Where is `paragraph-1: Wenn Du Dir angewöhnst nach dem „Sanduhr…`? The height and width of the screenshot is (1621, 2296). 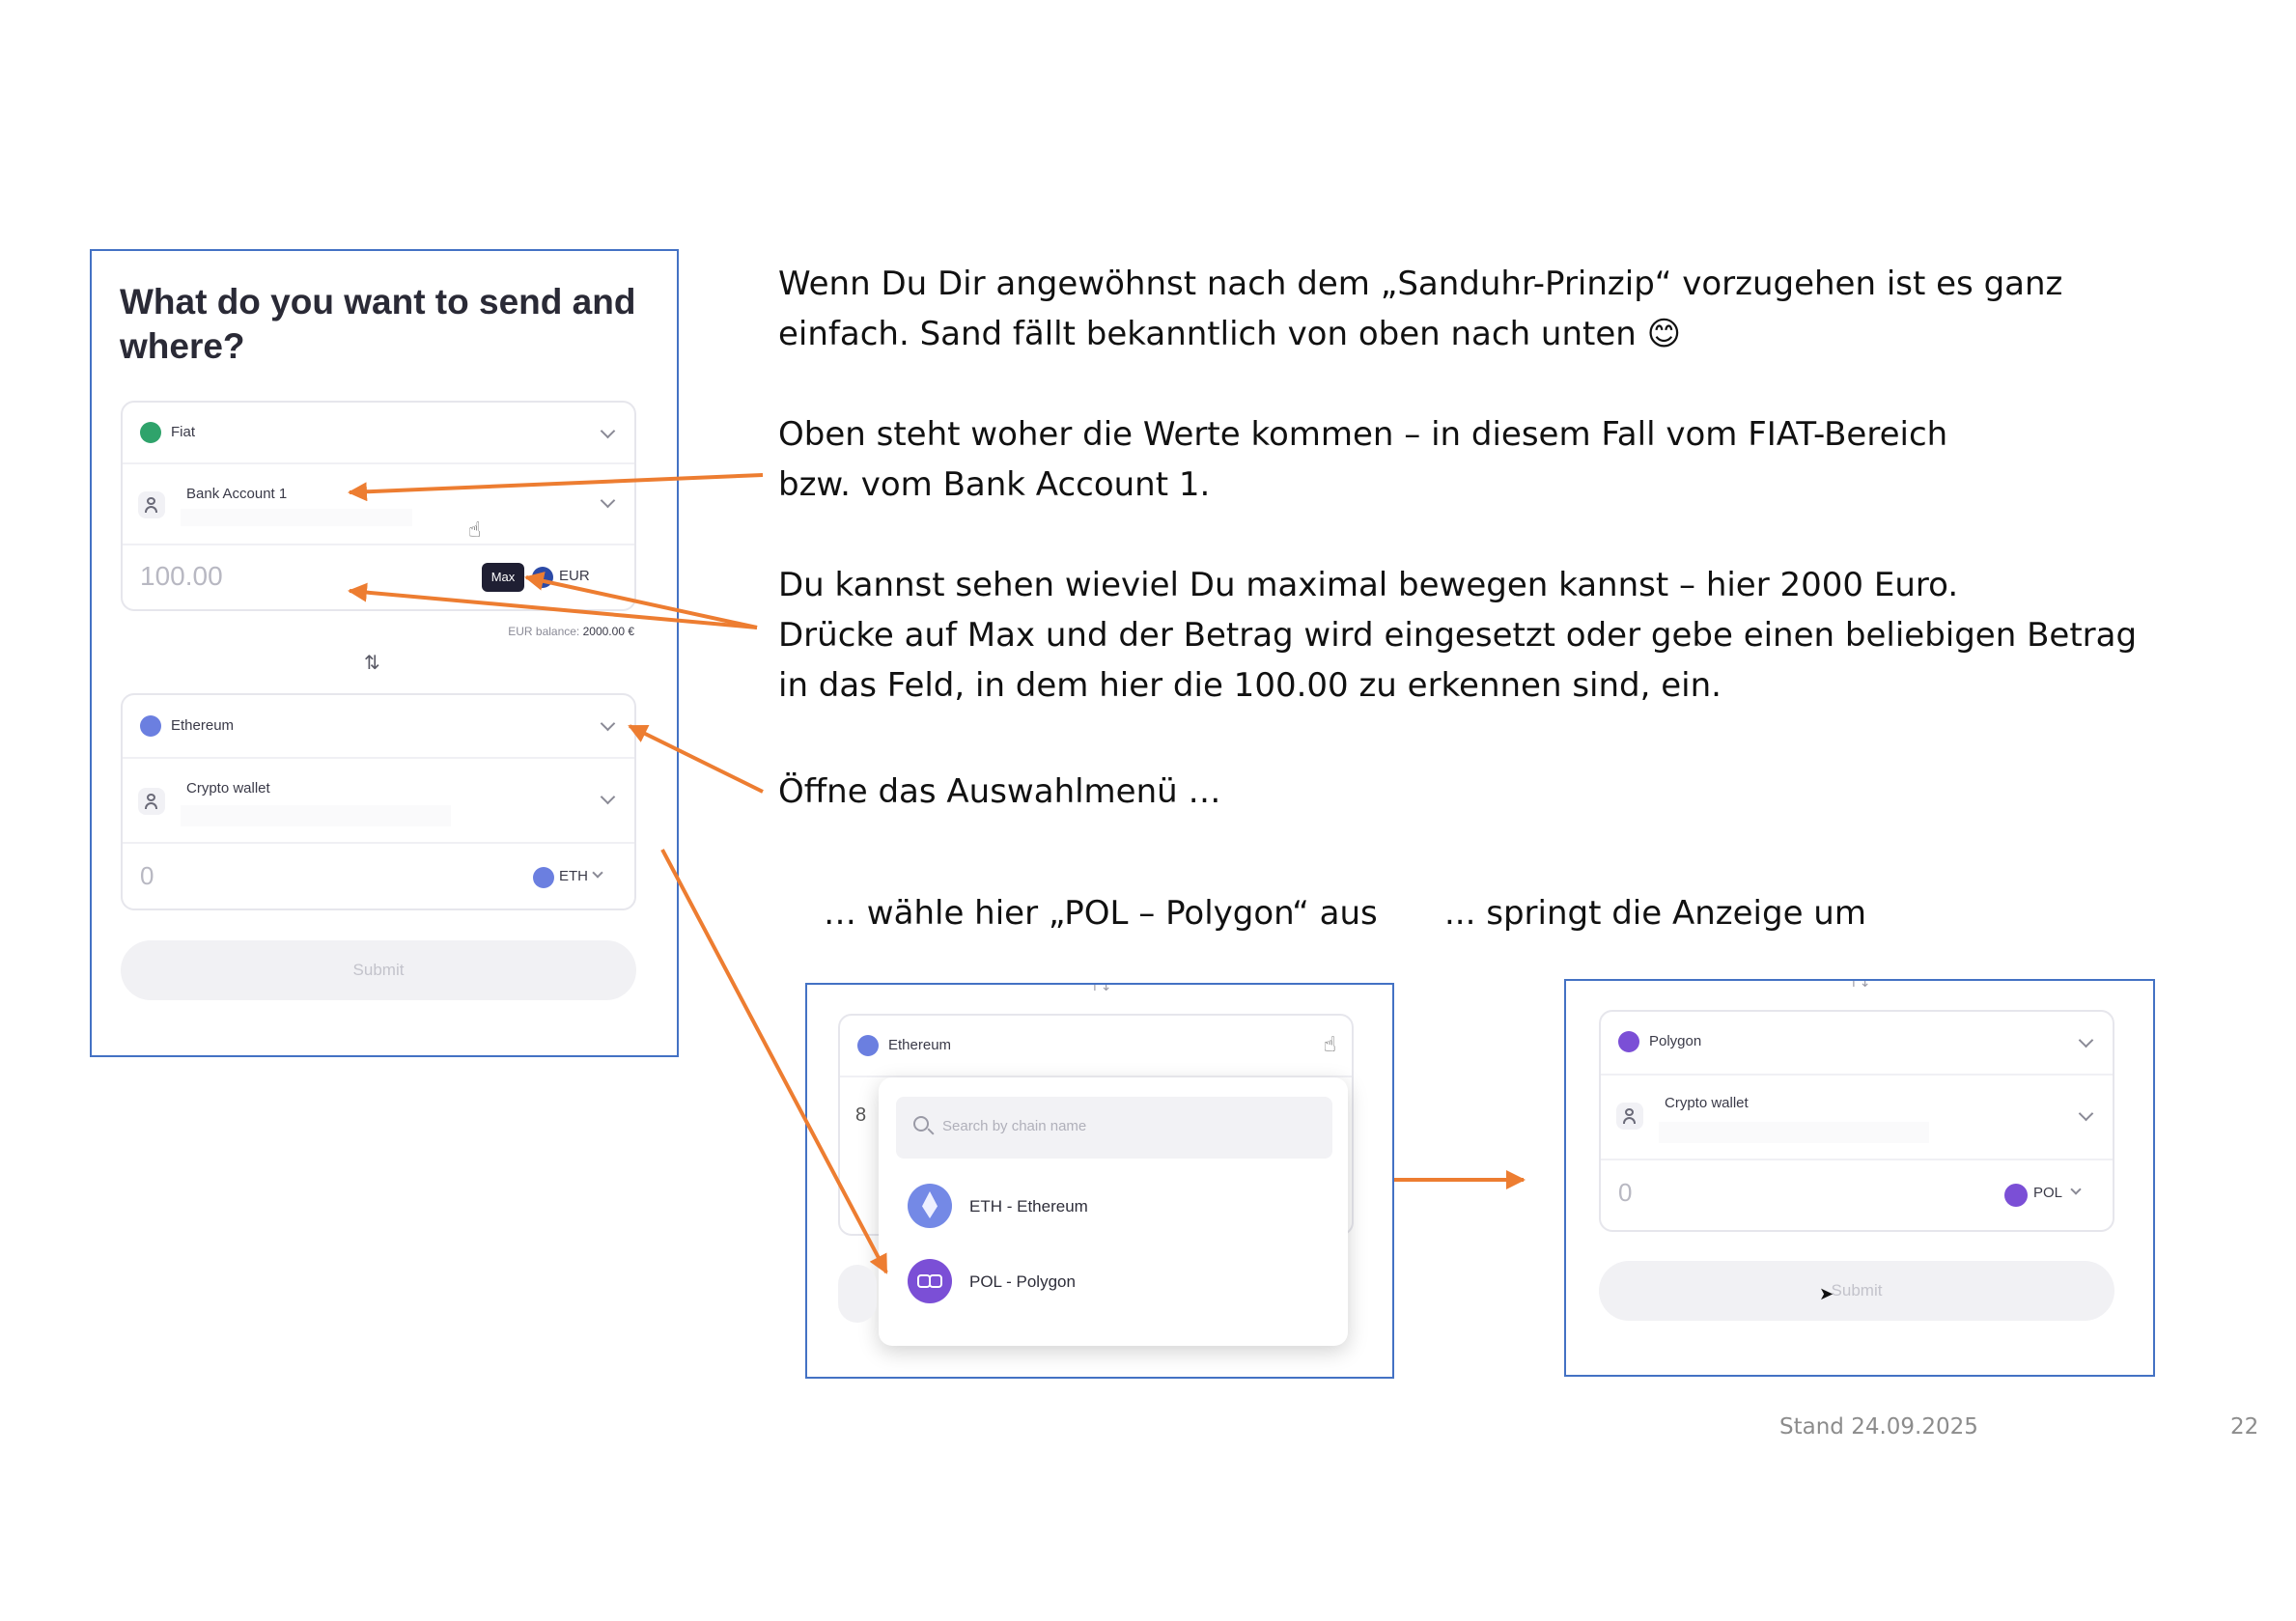
paragraph-1: Wenn Du Dir angewöhnst nach dem „Sanduhr… is located at coordinates (1420, 309).